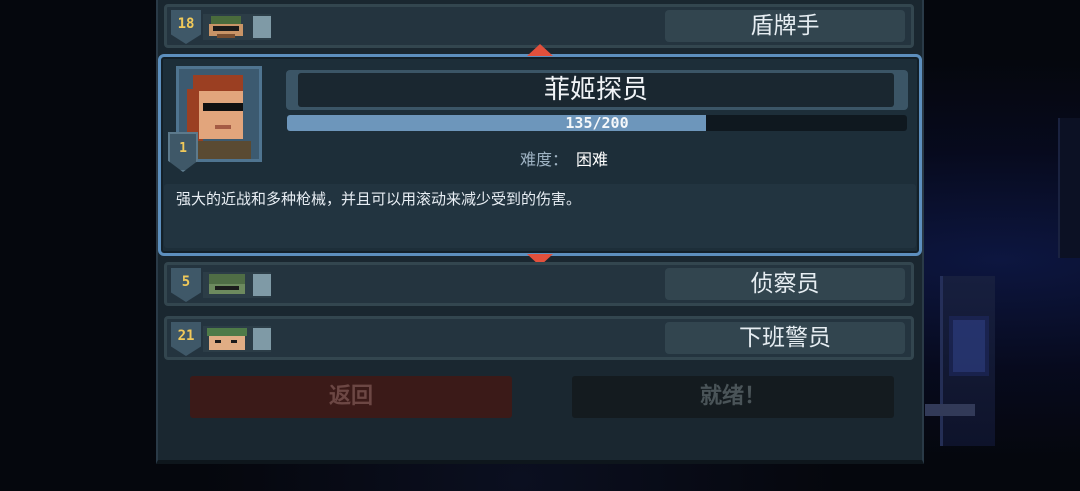 The height and width of the screenshot is (491, 1080). Describe the element at coordinates (544, 159) in the screenshot. I see `difficulty-label: 难度：` at that location.